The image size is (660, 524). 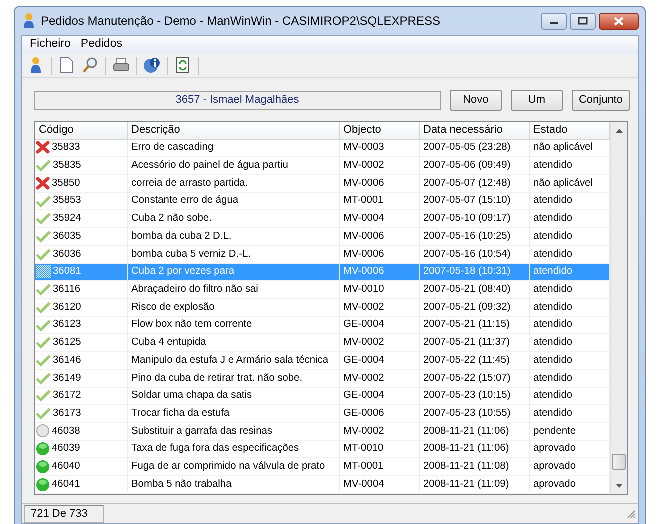 What do you see at coordinates (619, 462) in the screenshot?
I see `scroll-thumb` at bounding box center [619, 462].